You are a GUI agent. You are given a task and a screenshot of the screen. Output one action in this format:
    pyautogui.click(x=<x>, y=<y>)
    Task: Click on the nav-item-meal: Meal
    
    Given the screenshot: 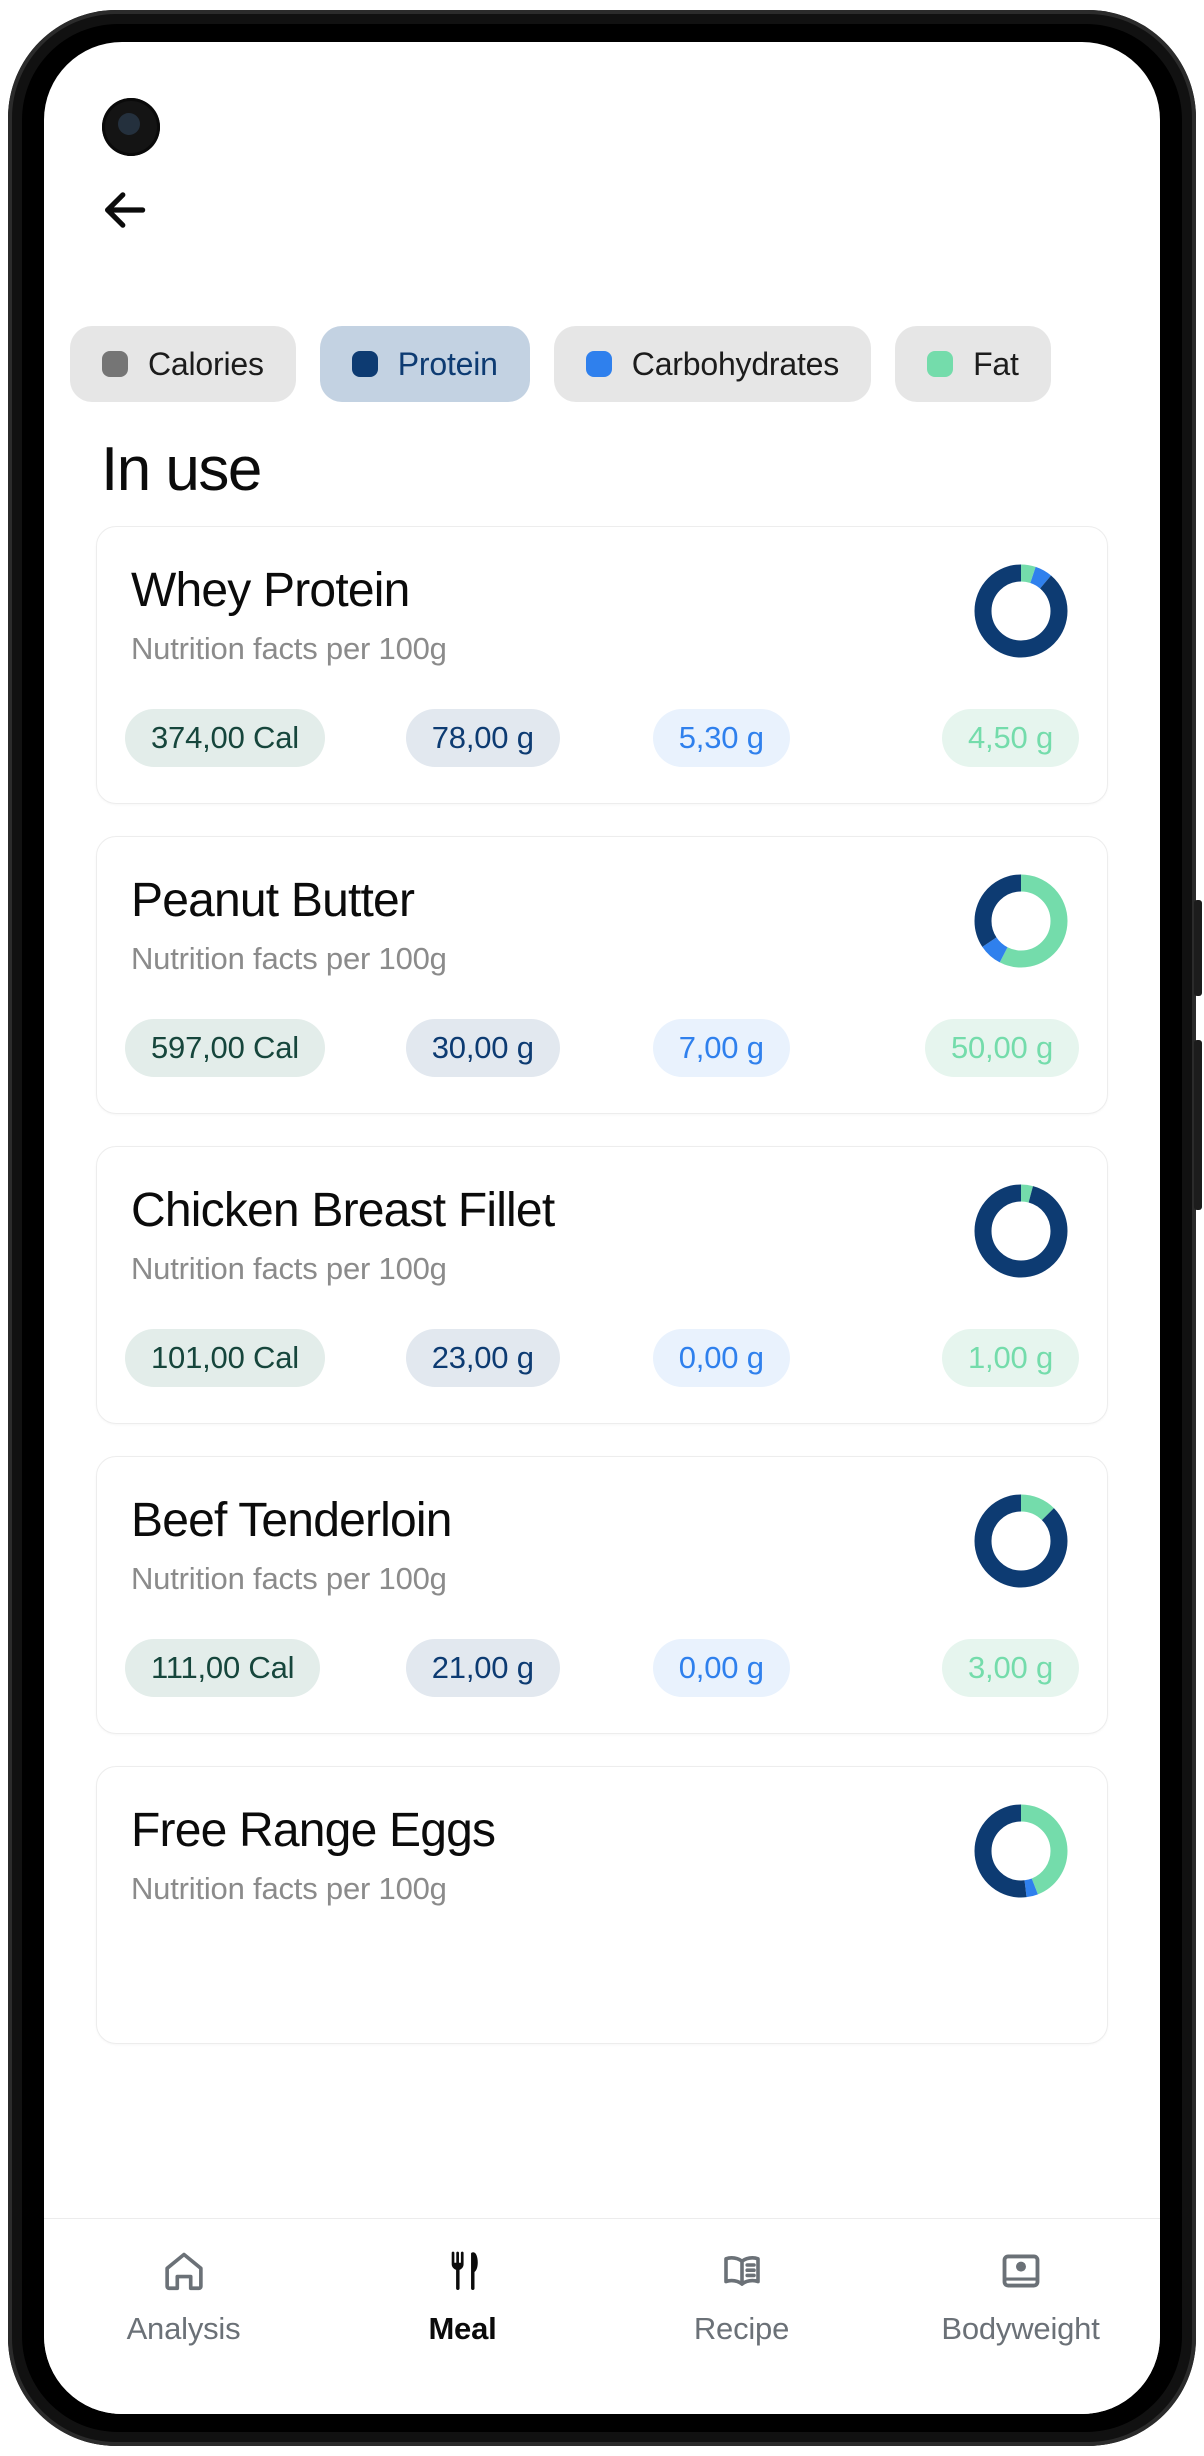 What is the action you would take?
    pyautogui.click(x=462, y=2296)
    